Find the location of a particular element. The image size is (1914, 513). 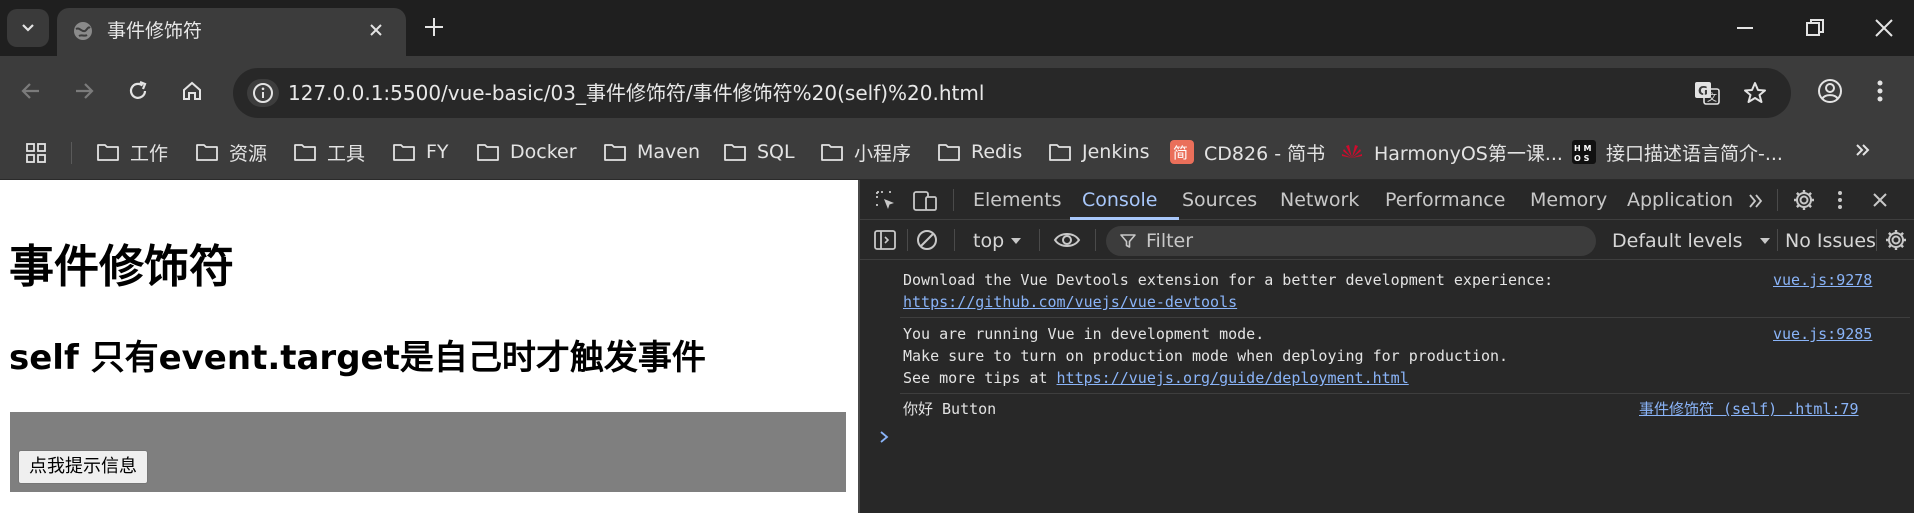

minimize-icon is located at coordinates (1745, 28).